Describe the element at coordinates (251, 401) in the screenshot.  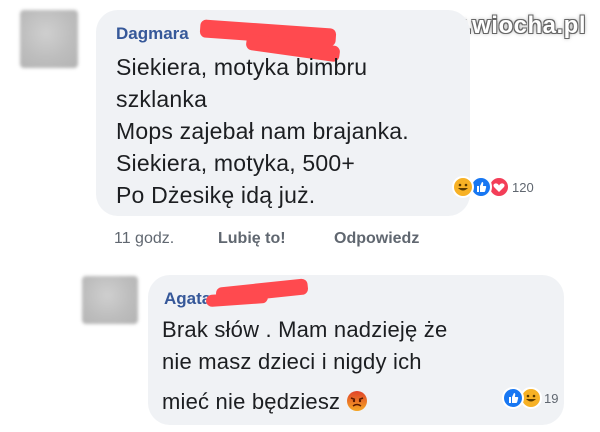
I see `comment-text: mieć nie będziesz` at that location.